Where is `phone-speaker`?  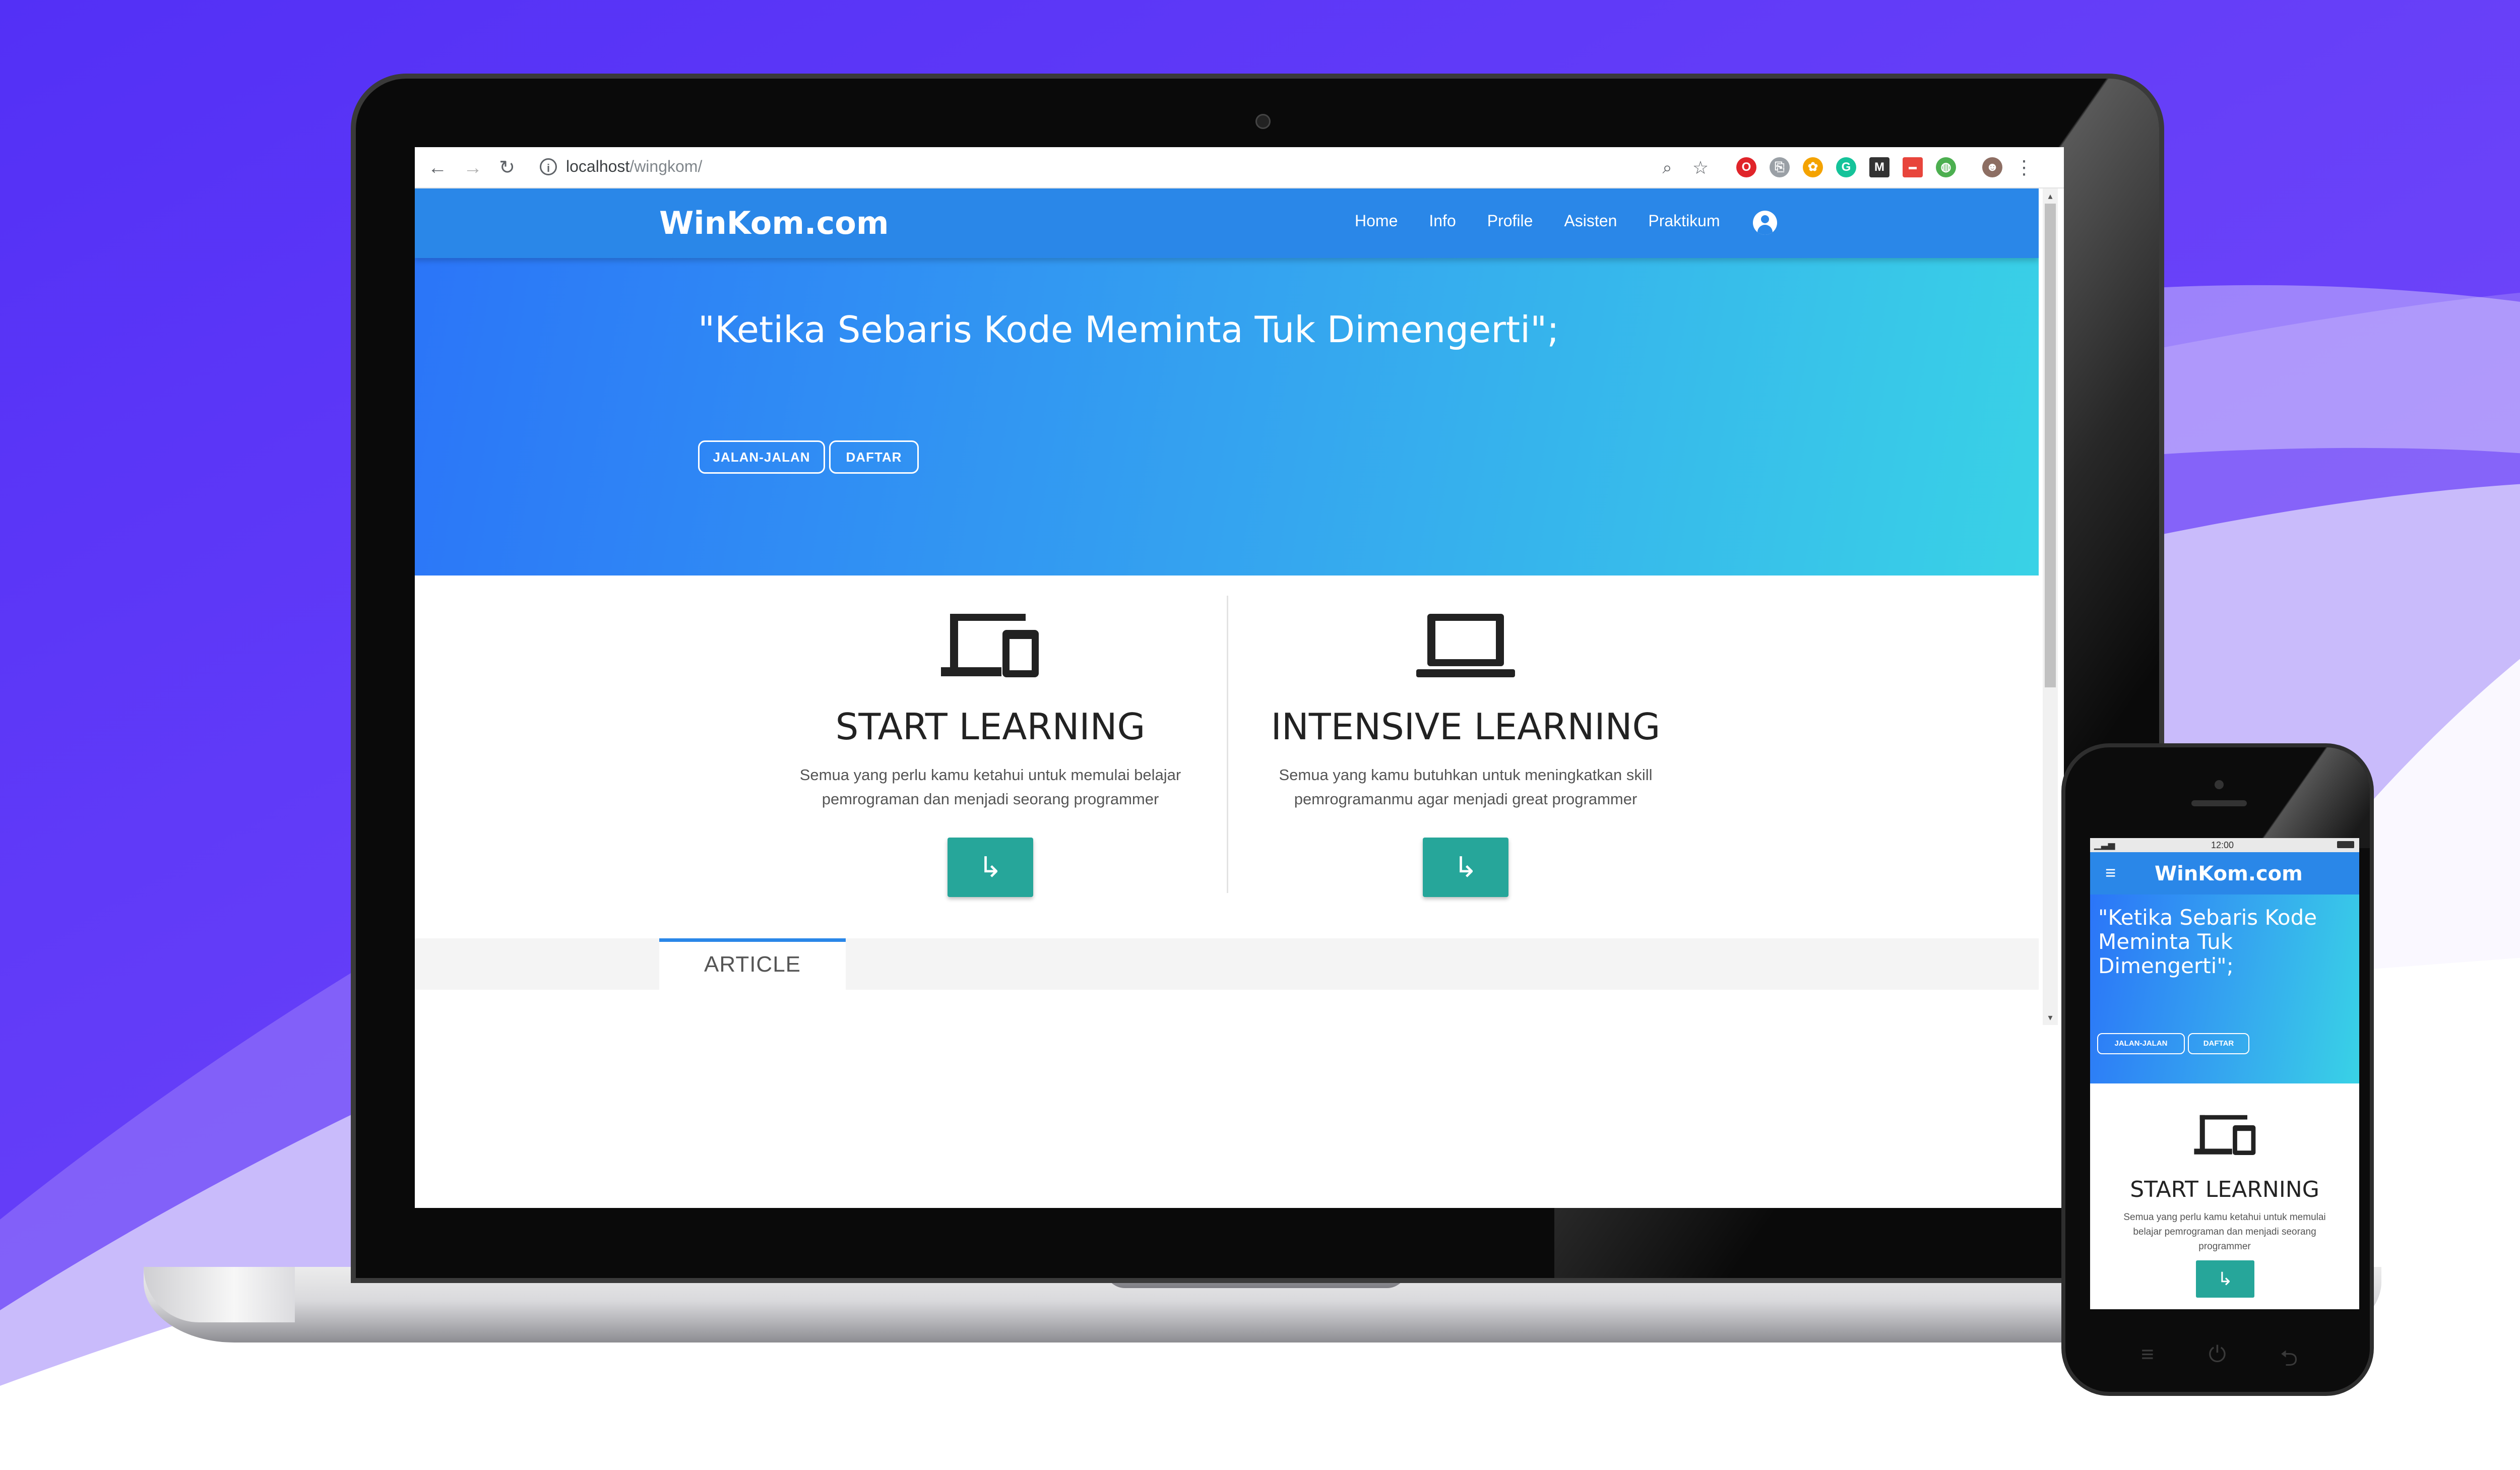
phone-speaker is located at coordinates (2219, 803).